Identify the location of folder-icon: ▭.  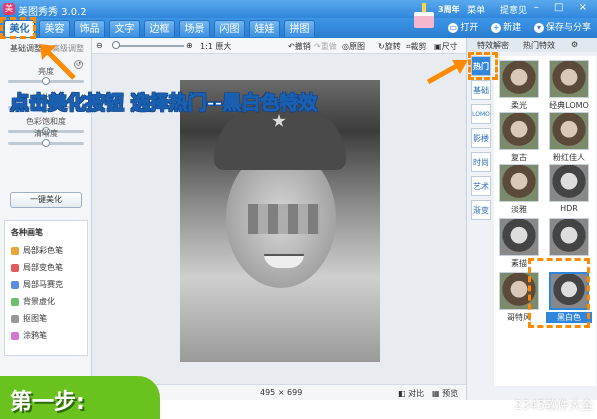
(453, 28).